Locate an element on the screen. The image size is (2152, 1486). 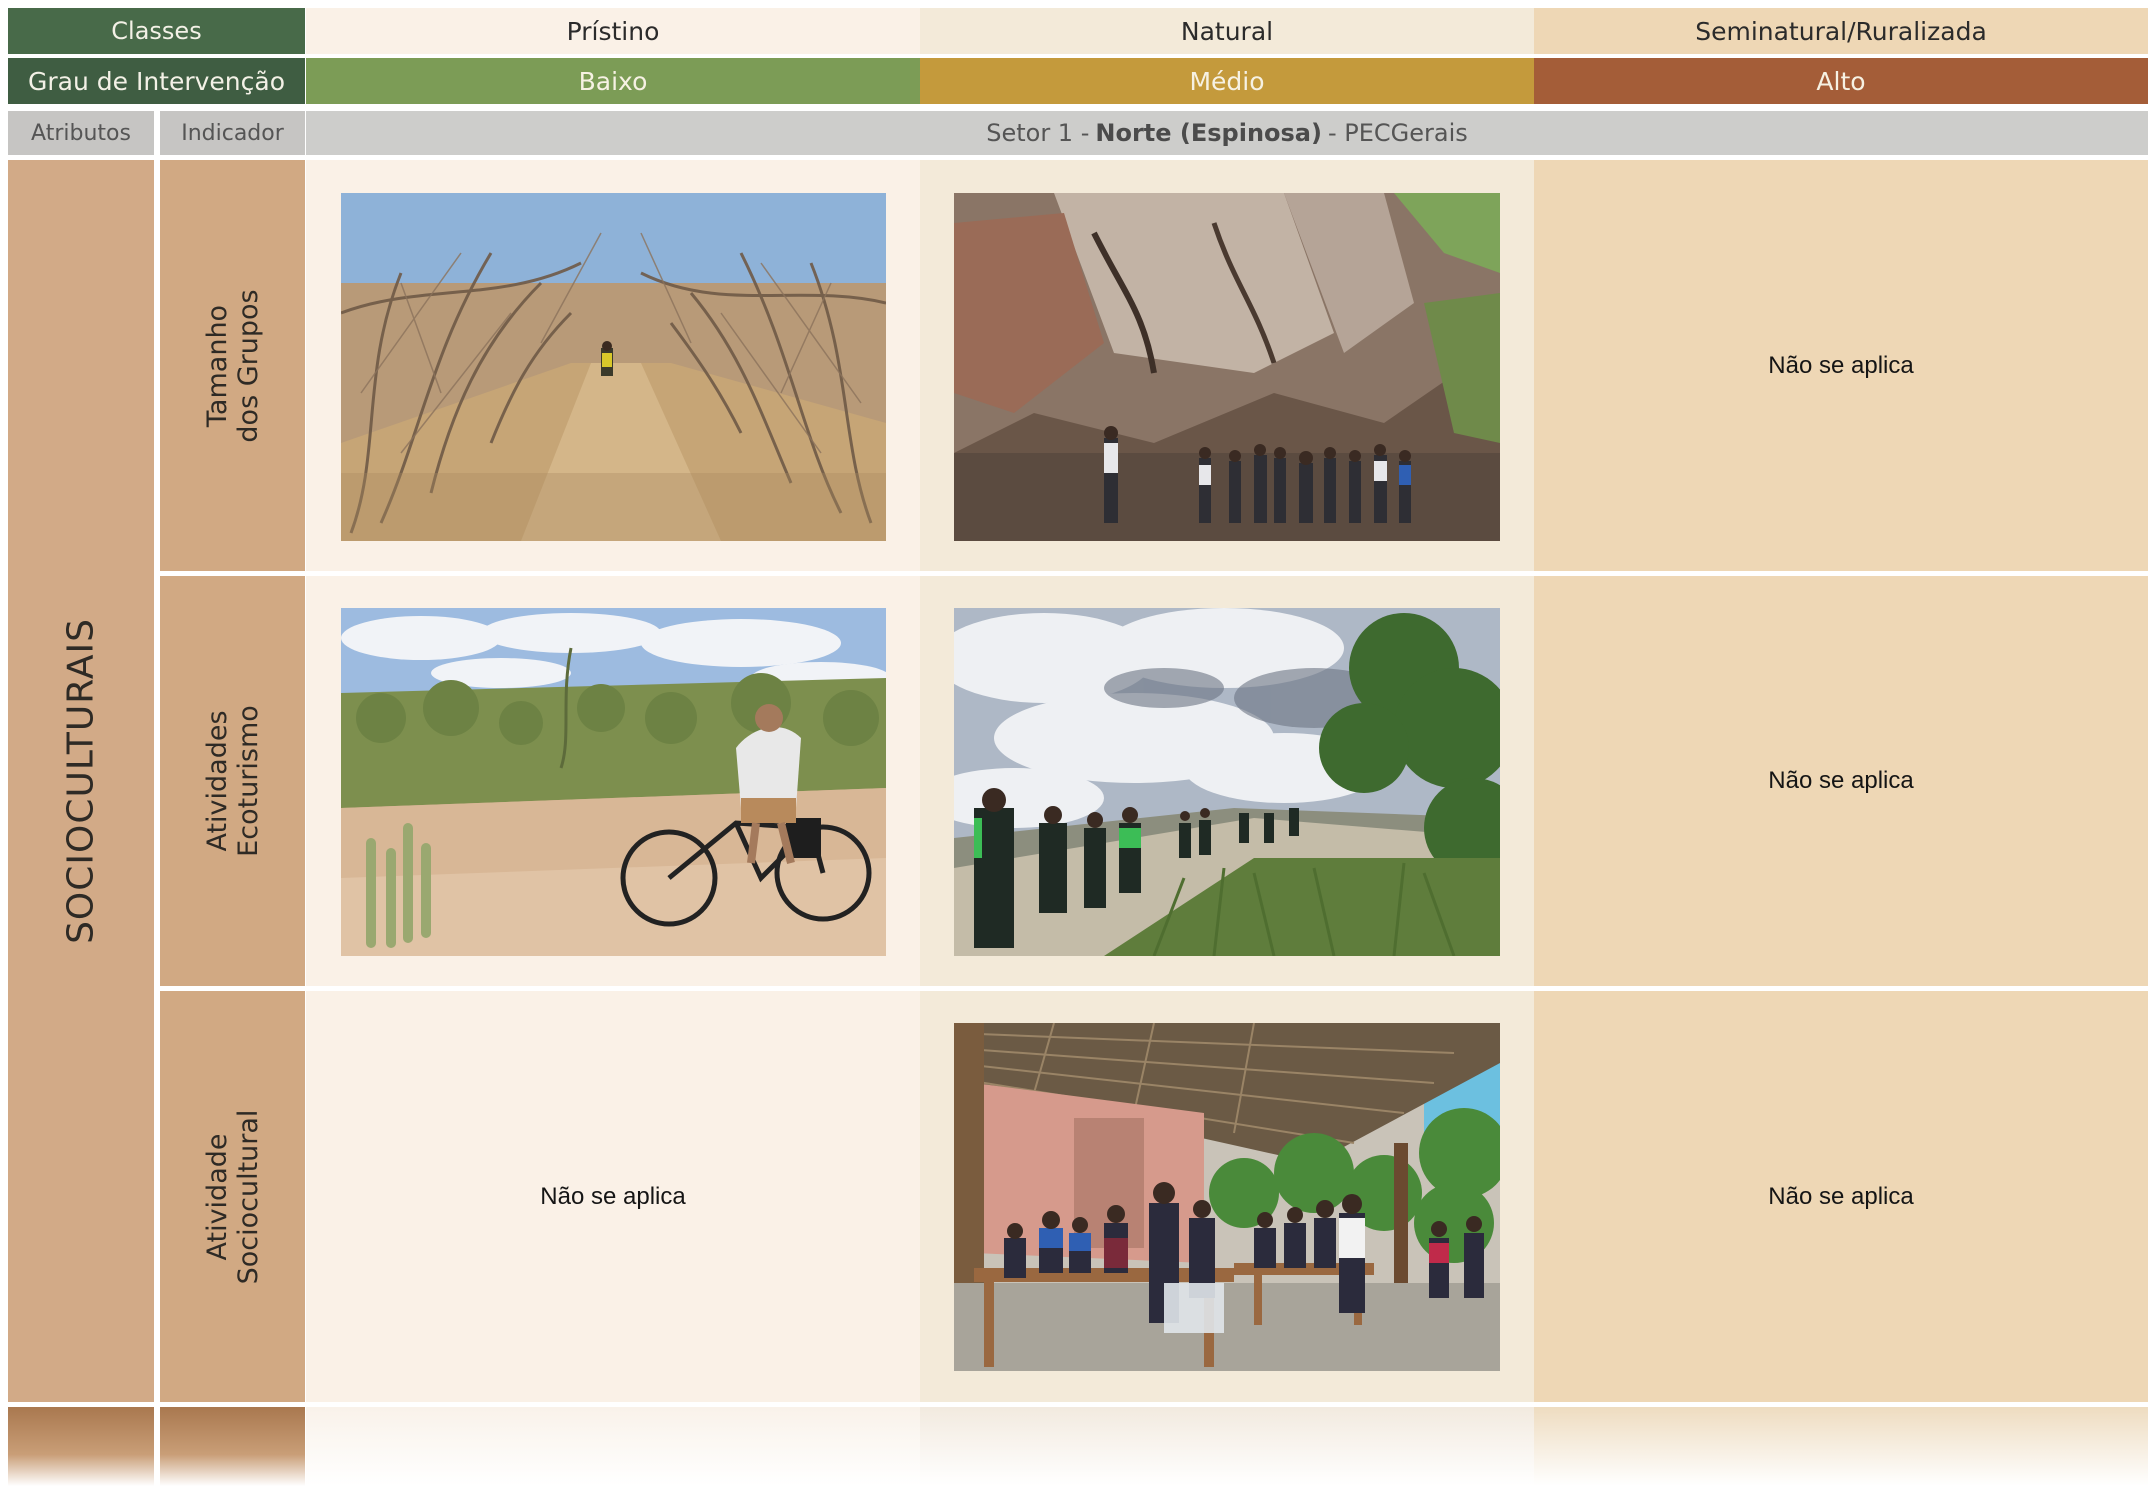
column-name: Natural is located at coordinates (1227, 31).